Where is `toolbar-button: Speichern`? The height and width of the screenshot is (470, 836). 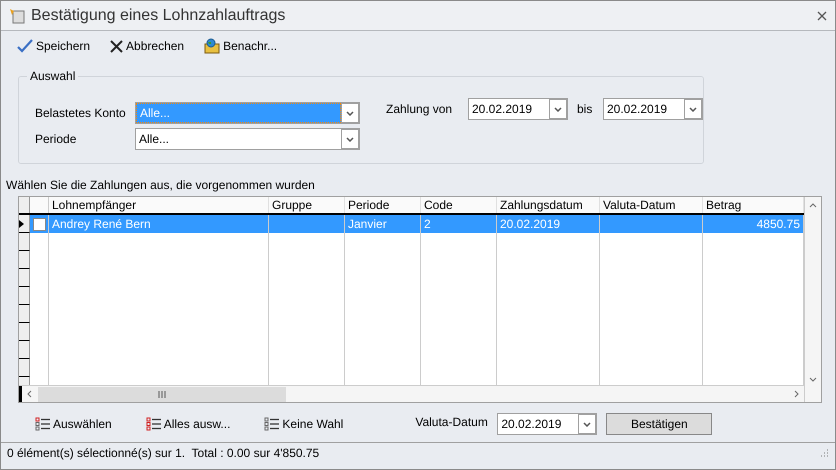
toolbar-button: Speichern is located at coordinates (53, 46).